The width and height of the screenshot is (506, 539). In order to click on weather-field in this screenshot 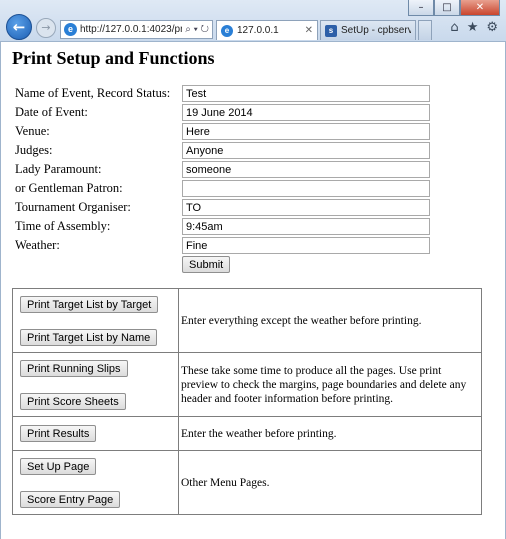, I will do `click(306, 245)`.